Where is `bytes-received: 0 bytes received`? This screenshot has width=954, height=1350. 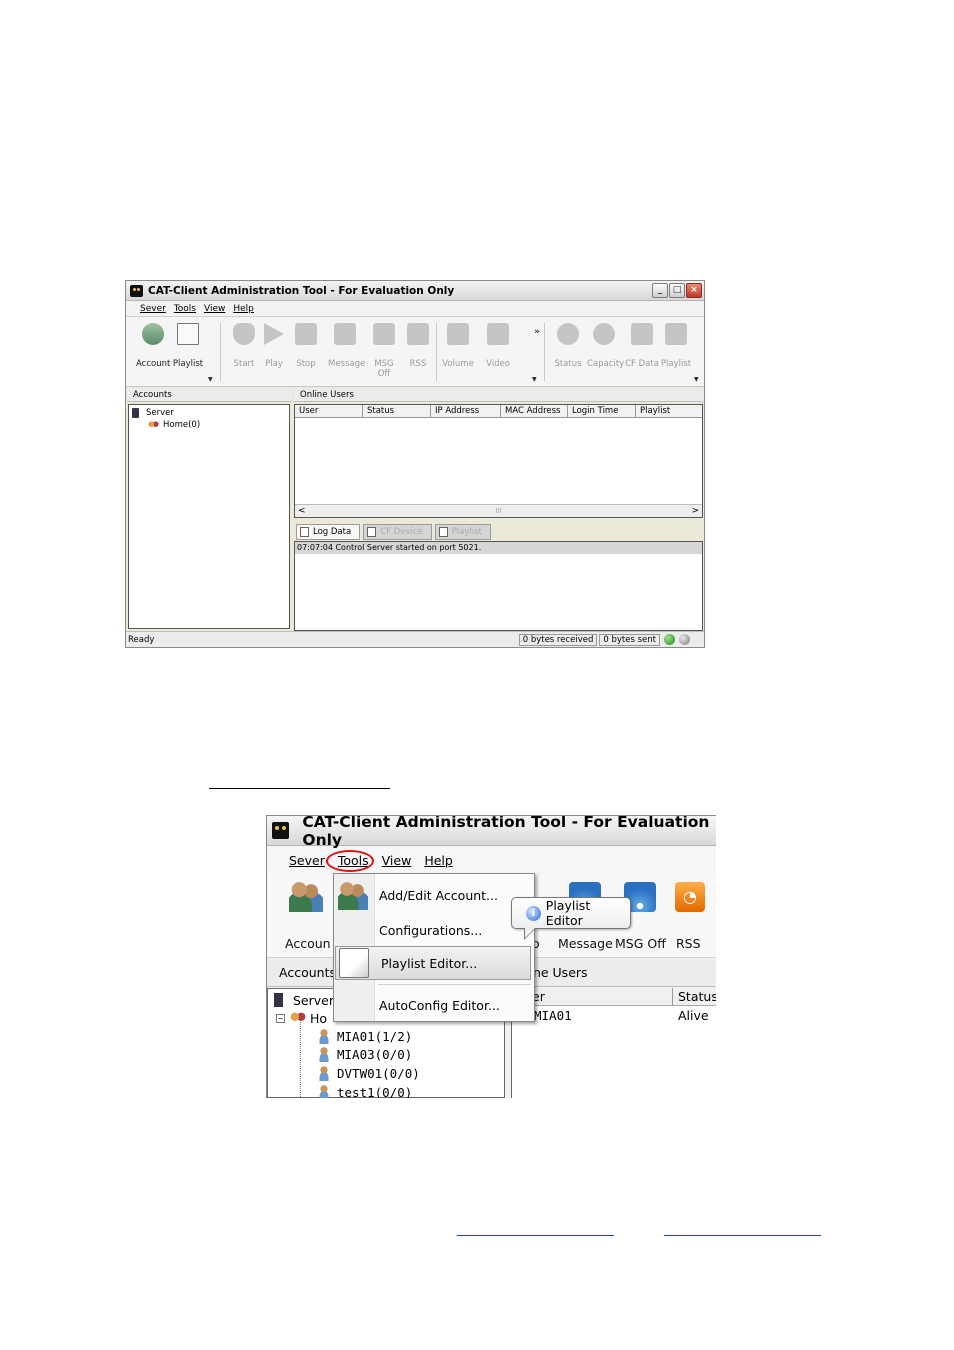
bytes-received: 0 bytes received is located at coordinates (558, 639).